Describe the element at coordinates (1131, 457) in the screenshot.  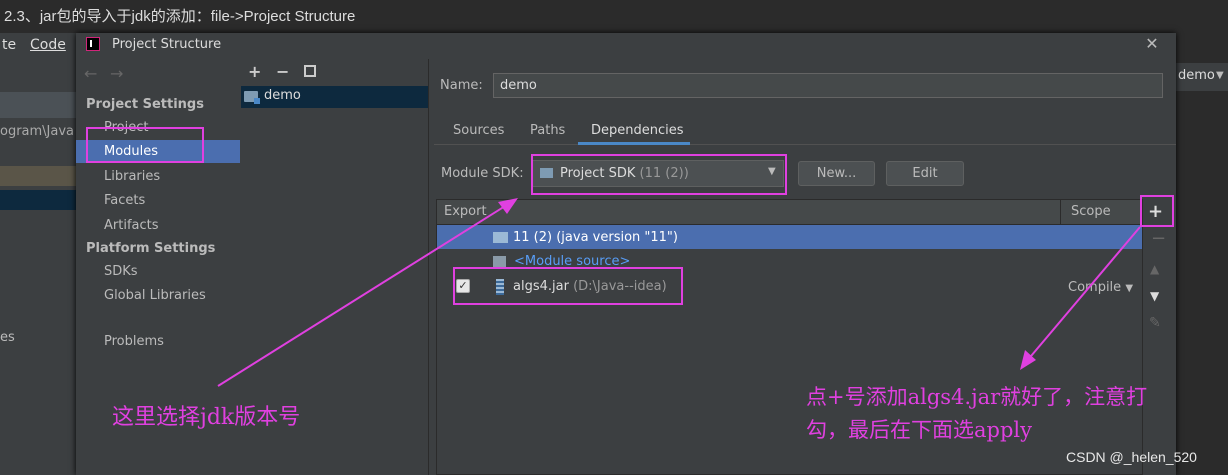
I see `watermark: CSDN @_helen_520` at that location.